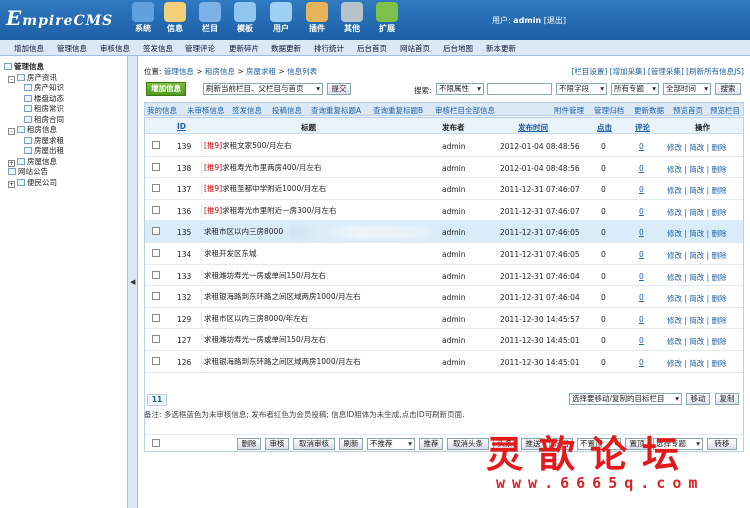 This screenshot has height=508, width=750. I want to click on row-title-text: 求租市区以内三房8000/年左右, so click(256, 318).